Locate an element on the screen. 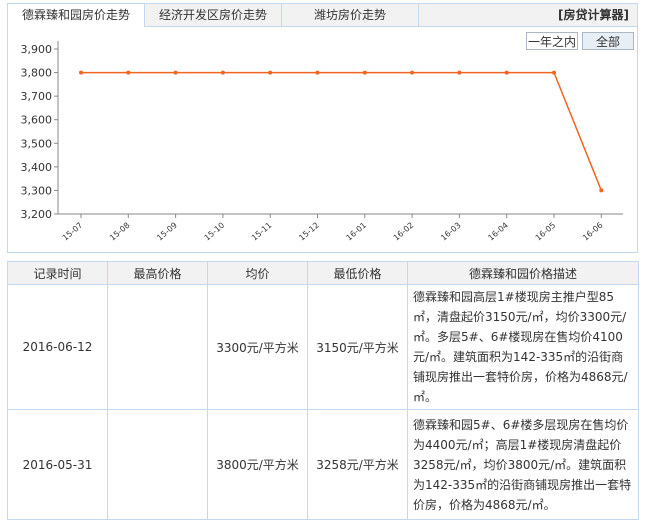 The width and height of the screenshot is (645, 520). header-description: 德霖臻和园价格描述 is located at coordinates (523, 273).